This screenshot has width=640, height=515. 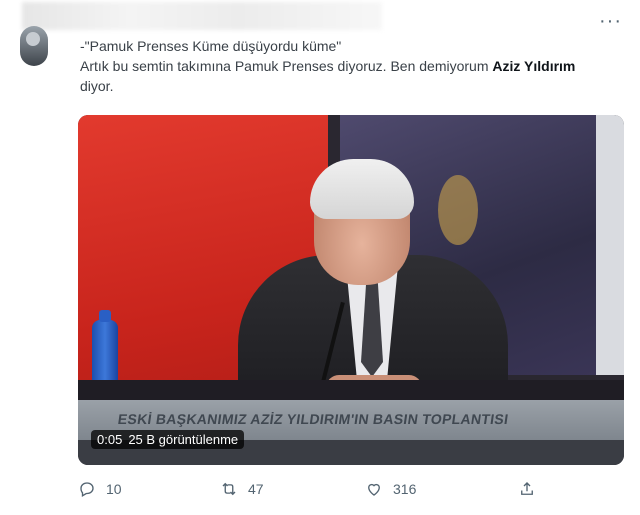 What do you see at coordinates (351, 390) in the screenshot?
I see `desk` at bounding box center [351, 390].